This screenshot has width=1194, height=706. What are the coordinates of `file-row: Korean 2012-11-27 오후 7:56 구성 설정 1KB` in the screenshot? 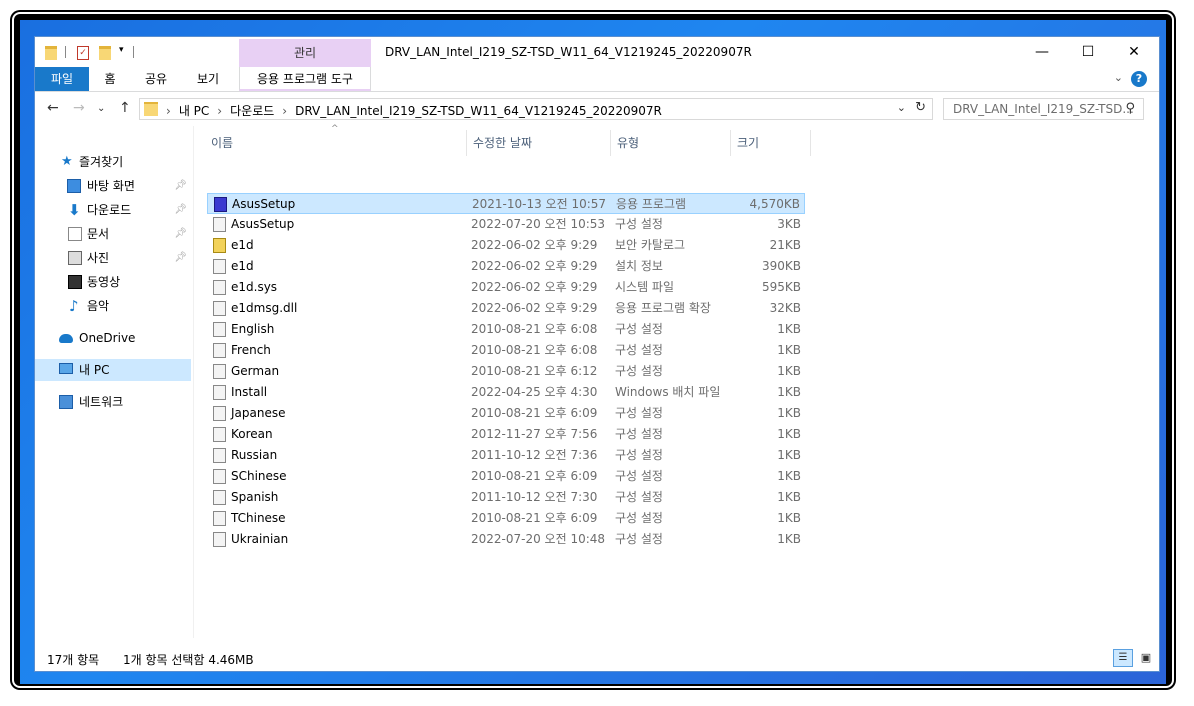 It's located at (506, 434).